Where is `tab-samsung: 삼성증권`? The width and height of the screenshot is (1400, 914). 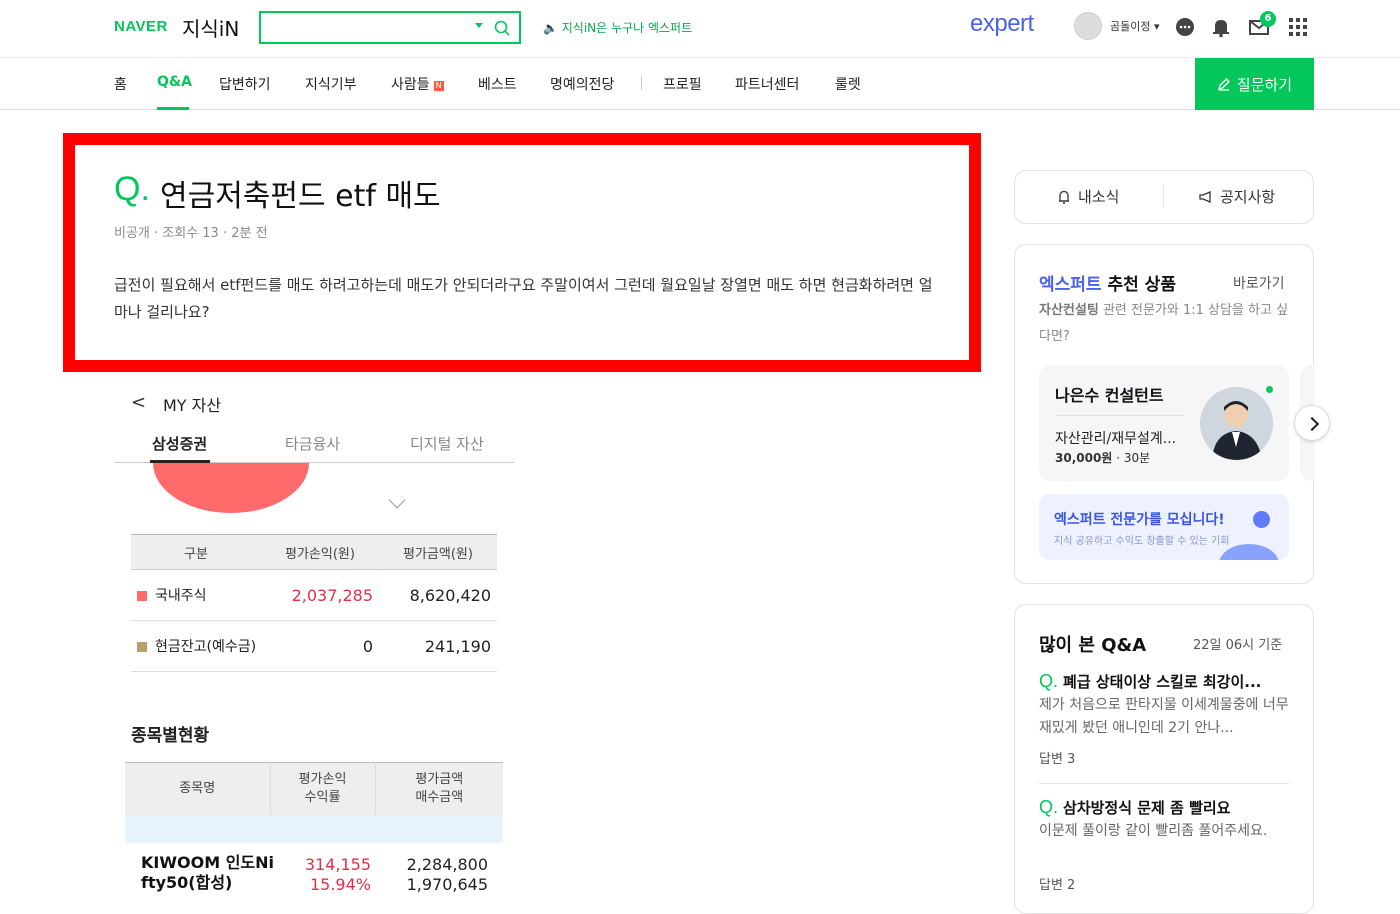 tab-samsung: 삼성증권 is located at coordinates (179, 443).